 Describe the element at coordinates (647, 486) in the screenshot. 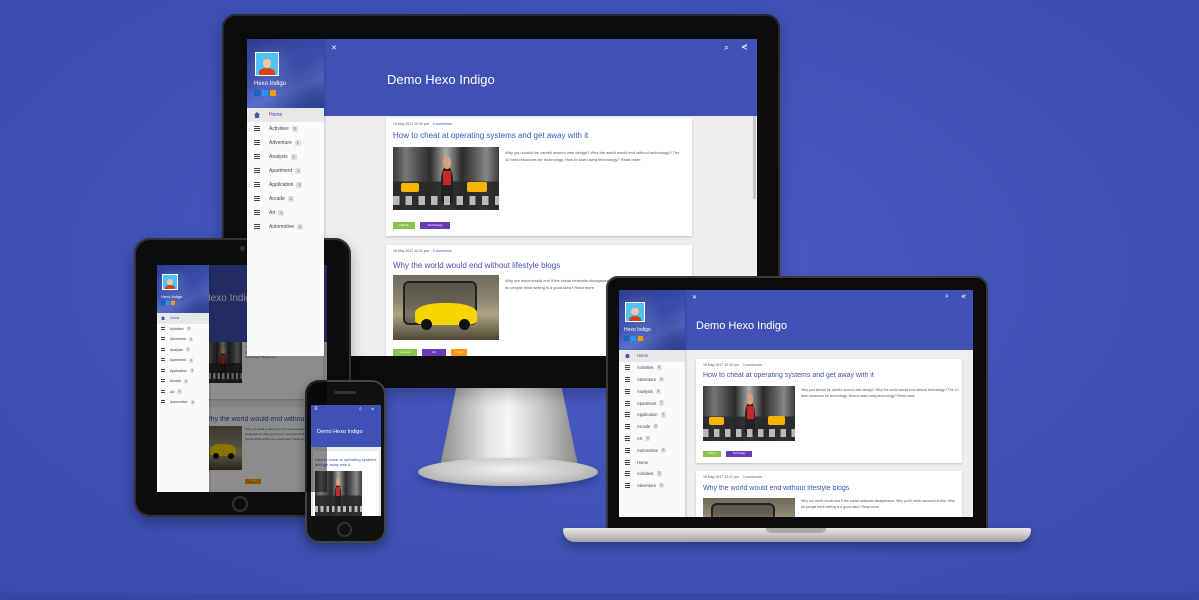

I see `sidebar-item-label: Adventure` at that location.